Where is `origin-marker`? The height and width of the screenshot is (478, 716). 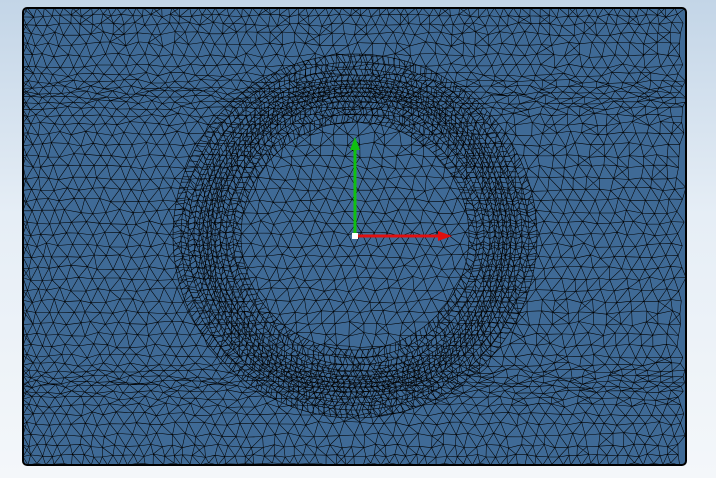
origin-marker is located at coordinates (355, 236).